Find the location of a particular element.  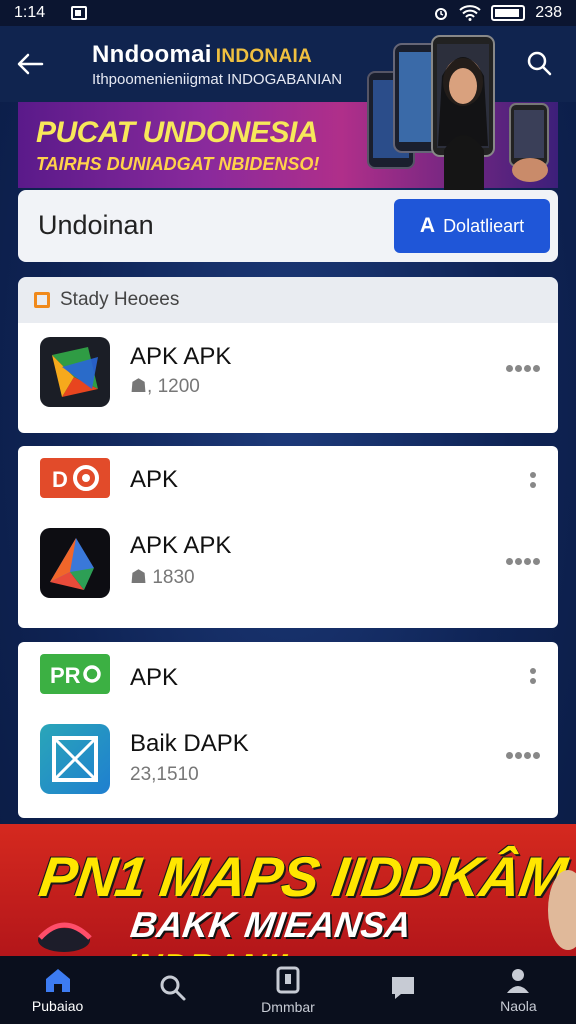

search-input: Undoinan is located at coordinates (96, 225).